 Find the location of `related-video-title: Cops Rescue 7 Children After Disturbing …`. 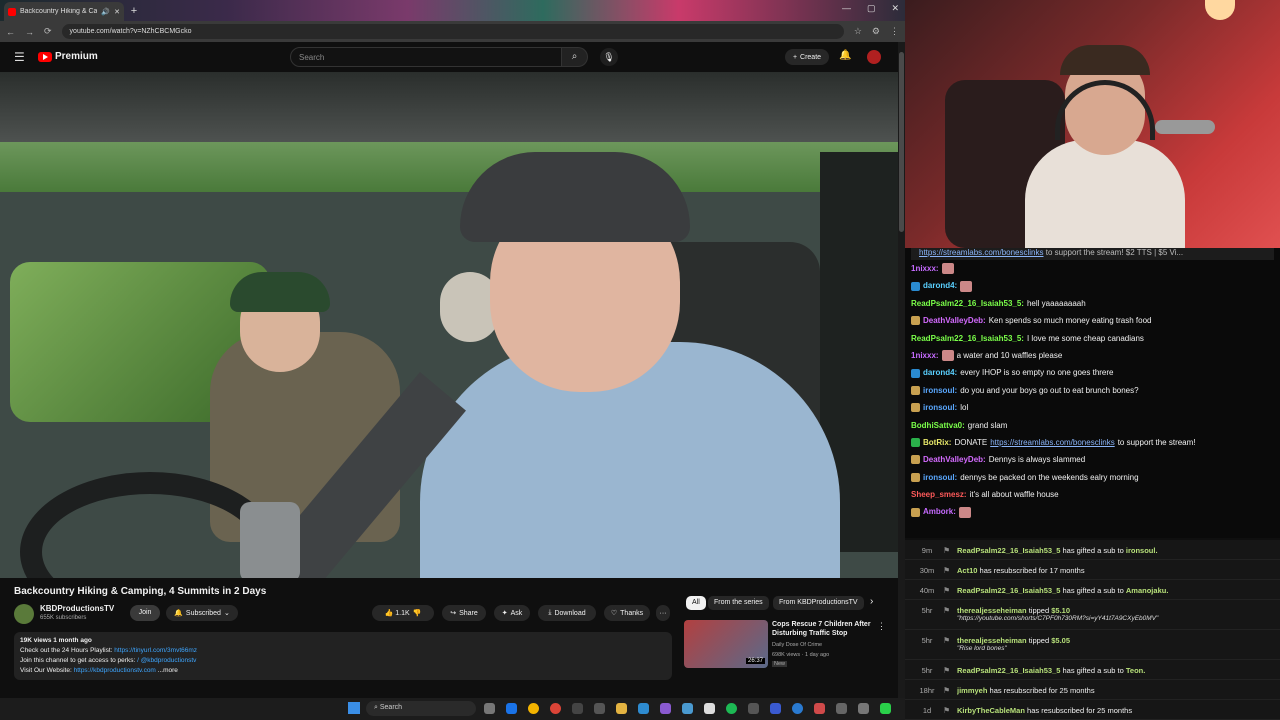

related-video-title: Cops Rescue 7 Children After Disturbing … is located at coordinates (822, 629).